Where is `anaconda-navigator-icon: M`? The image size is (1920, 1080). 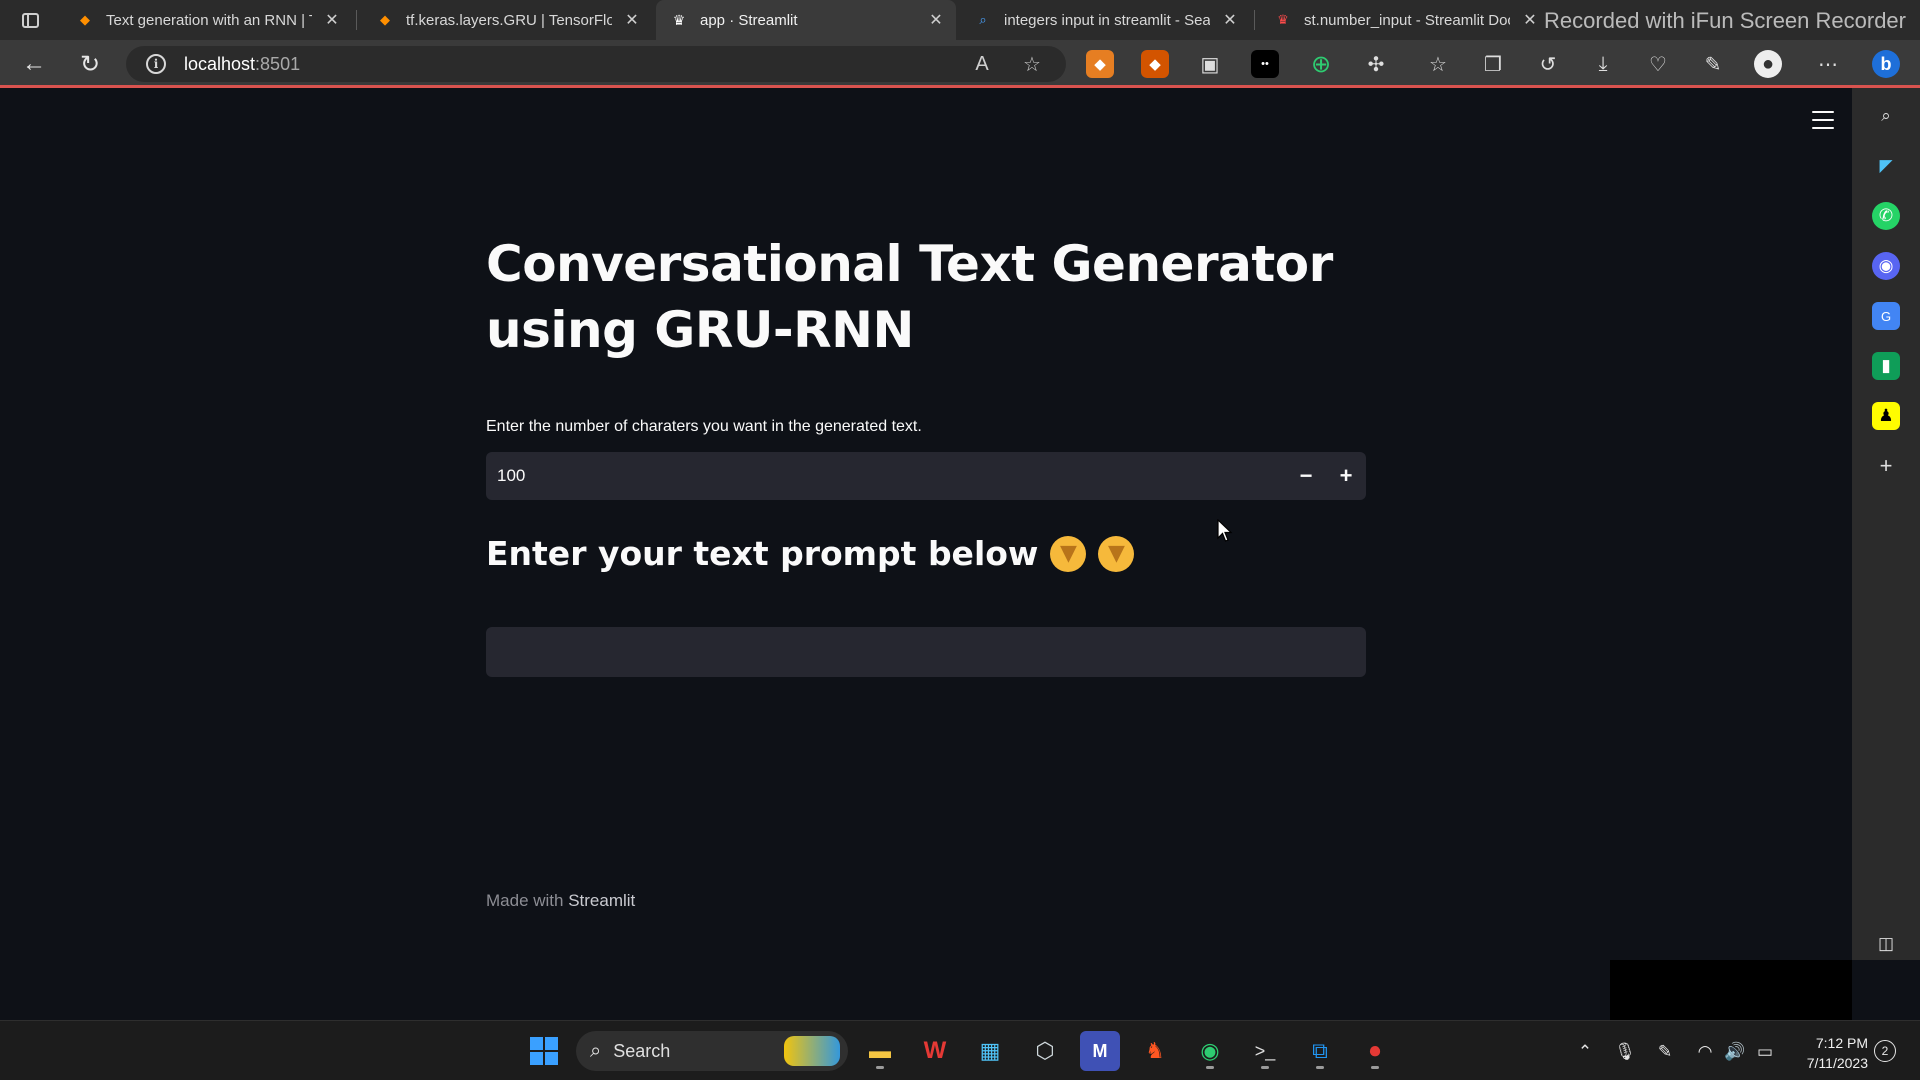 anaconda-navigator-icon: M is located at coordinates (1100, 1051).